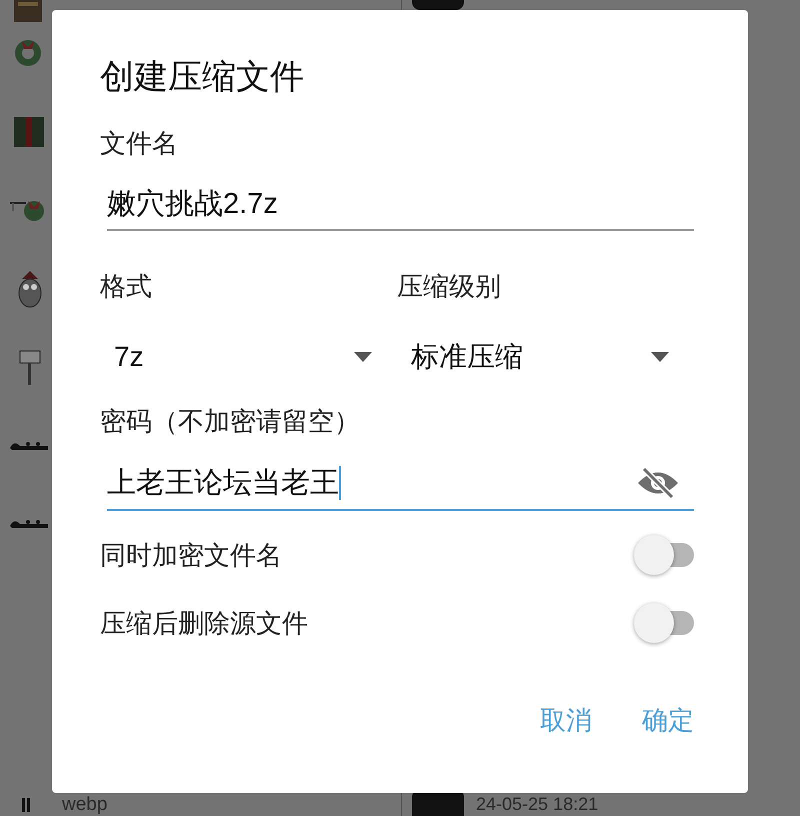  What do you see at coordinates (85, 804) in the screenshot?
I see `file-type-text: webp` at bounding box center [85, 804].